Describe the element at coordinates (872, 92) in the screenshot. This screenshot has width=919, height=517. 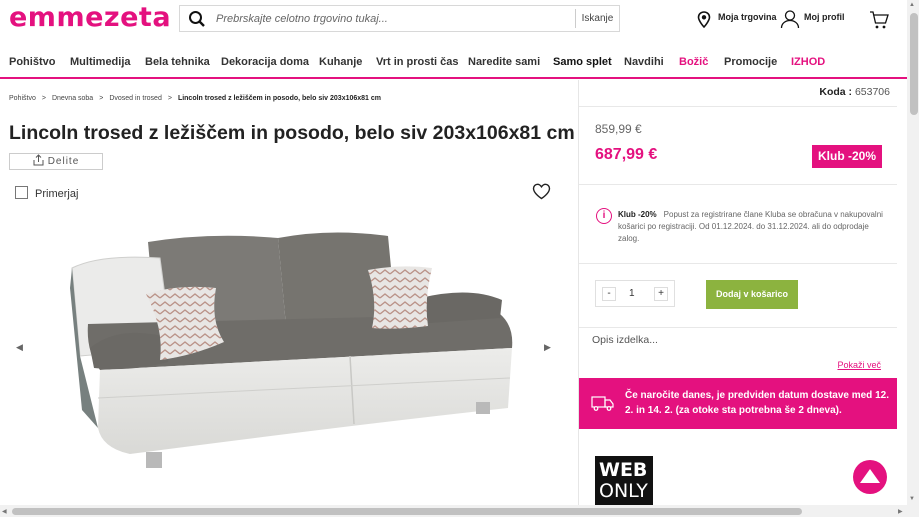
I see `product-code-value: 653706` at that location.